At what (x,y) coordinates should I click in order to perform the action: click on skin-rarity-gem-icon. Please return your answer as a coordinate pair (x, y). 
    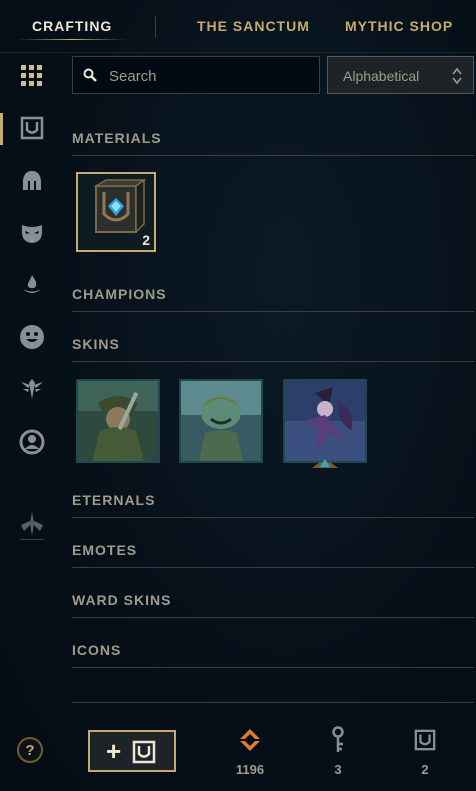
    Looking at the image, I should click on (325, 463).